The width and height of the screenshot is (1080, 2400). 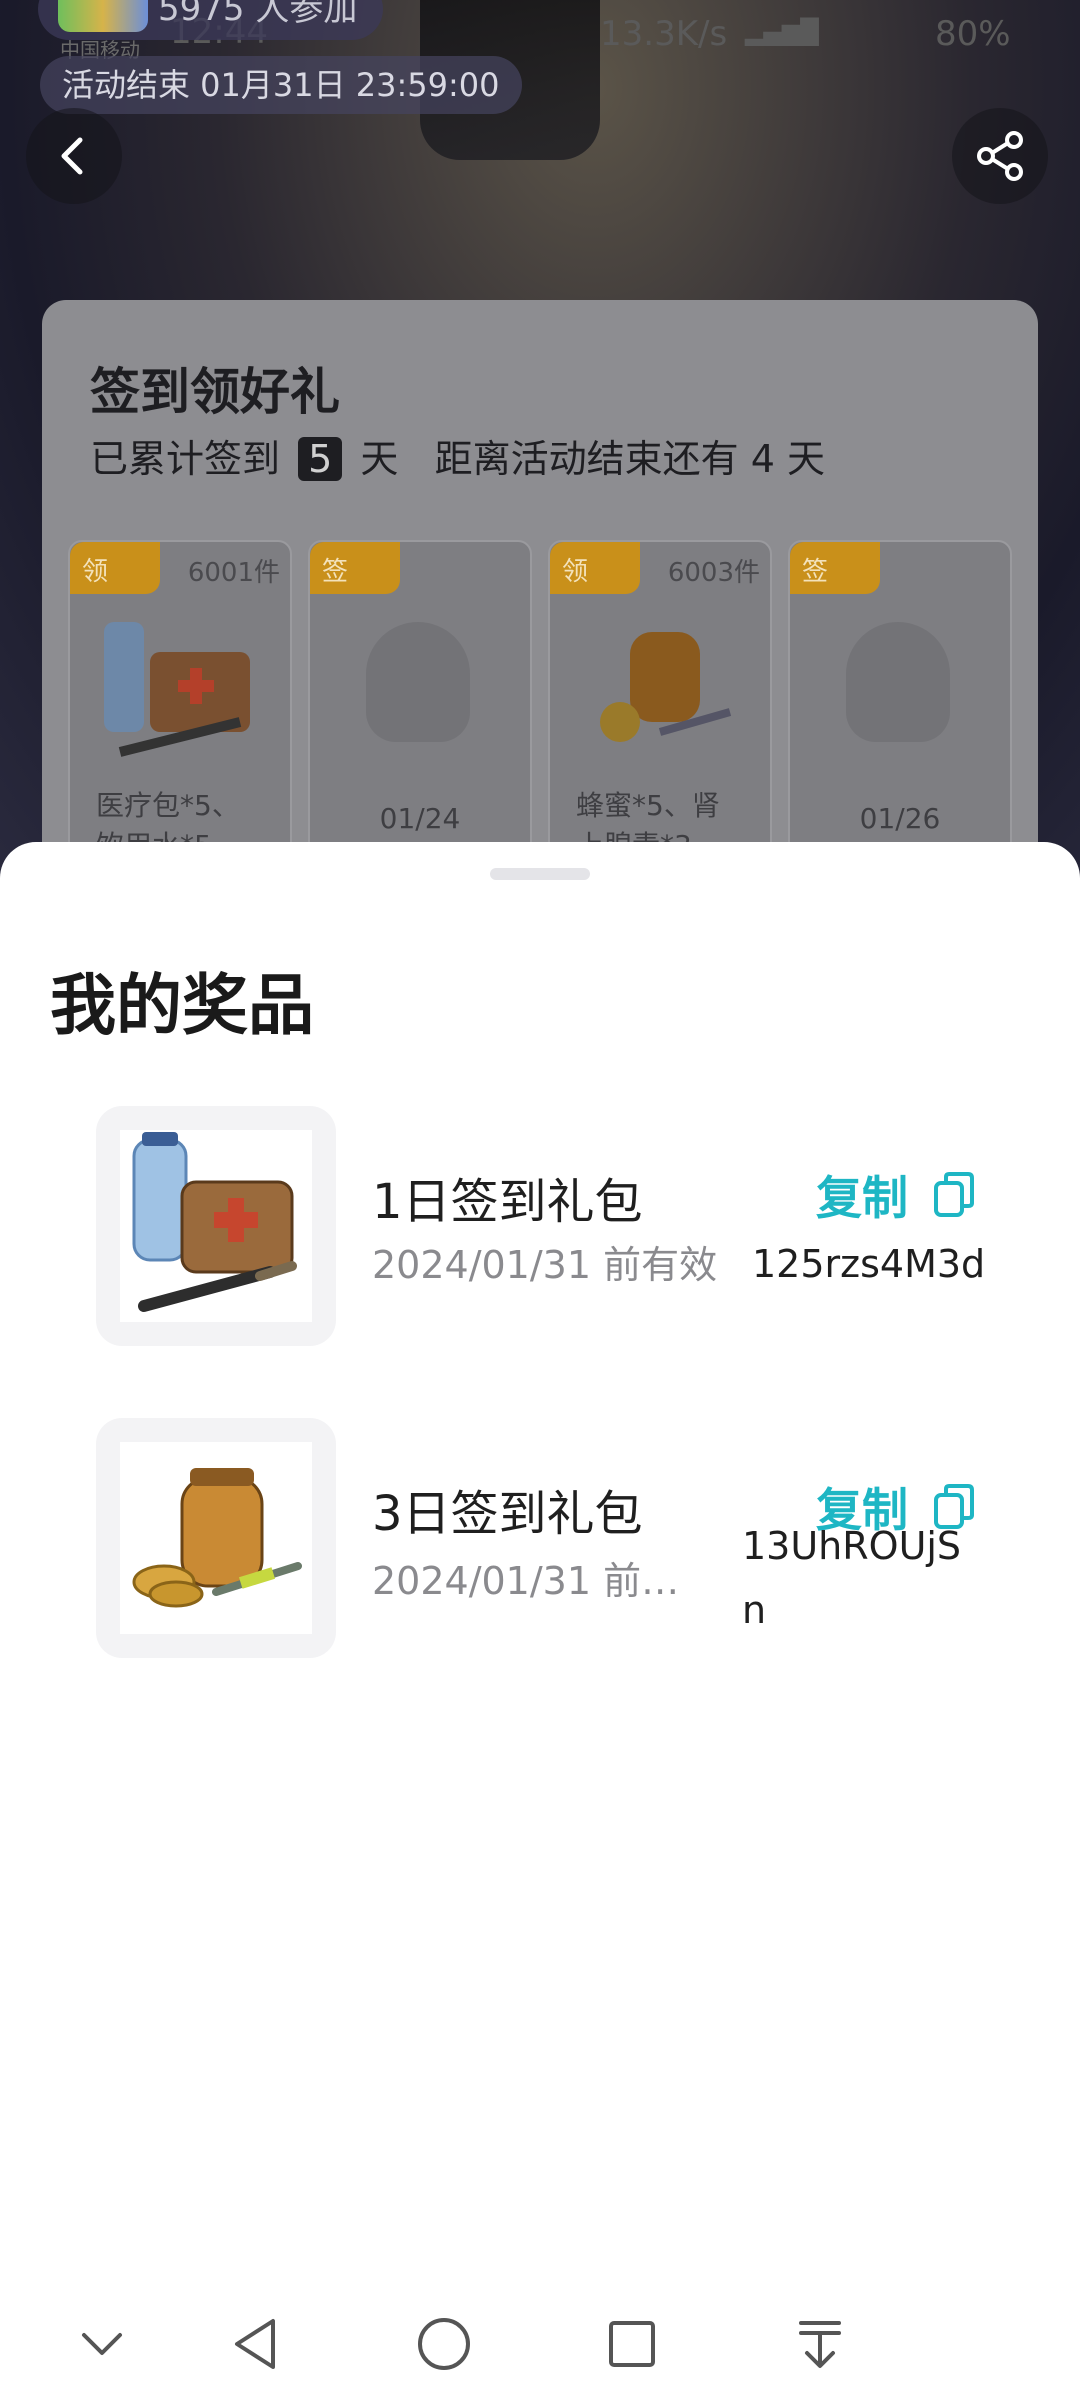 I want to click on prize-name: 1日签到礼包, so click(x=507, y=1202).